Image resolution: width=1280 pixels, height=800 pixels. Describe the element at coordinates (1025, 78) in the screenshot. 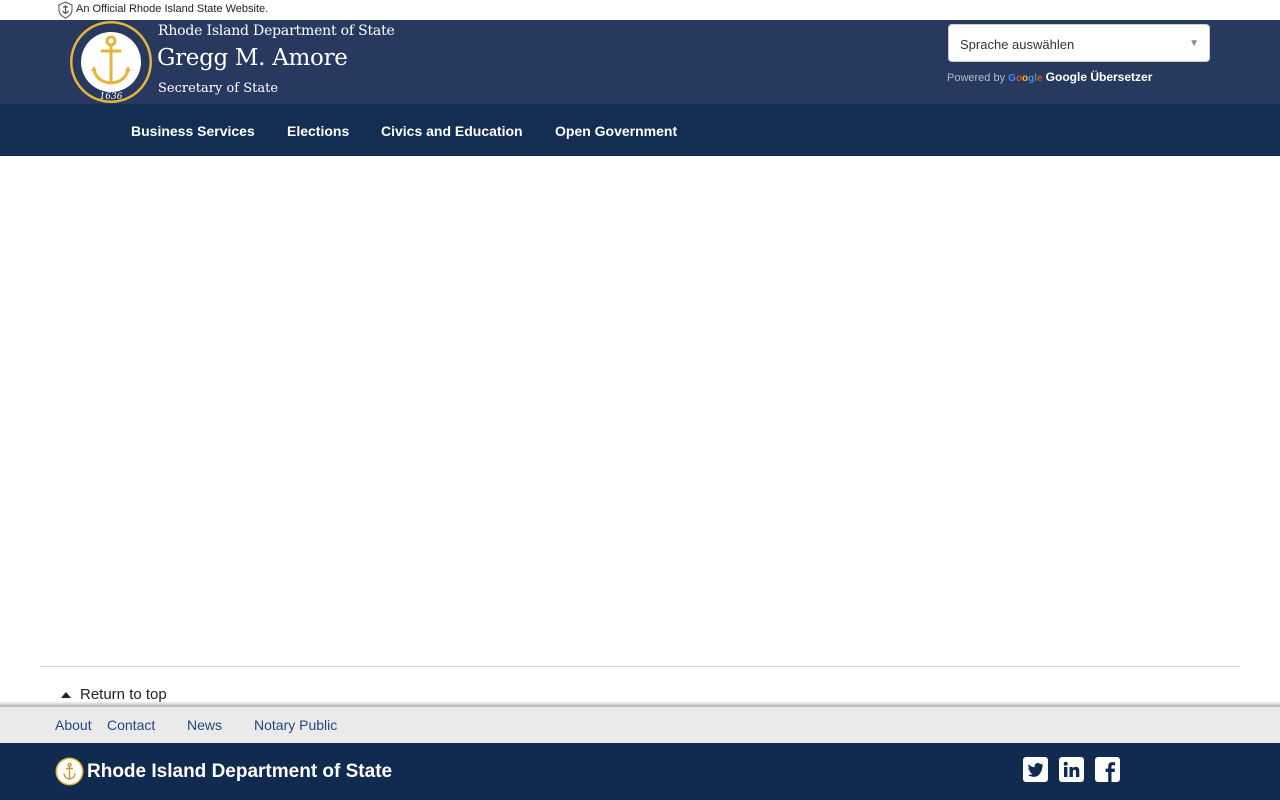

I see `google-logo: Google` at that location.